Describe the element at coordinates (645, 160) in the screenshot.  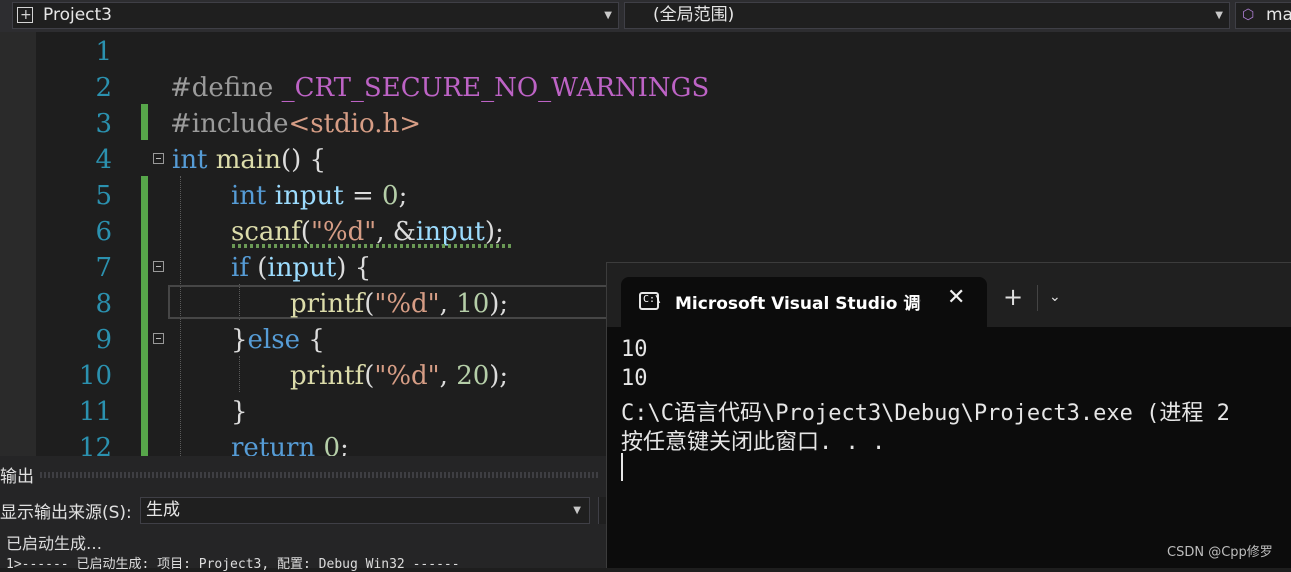
I see `code-line: 4 int main() {` at that location.